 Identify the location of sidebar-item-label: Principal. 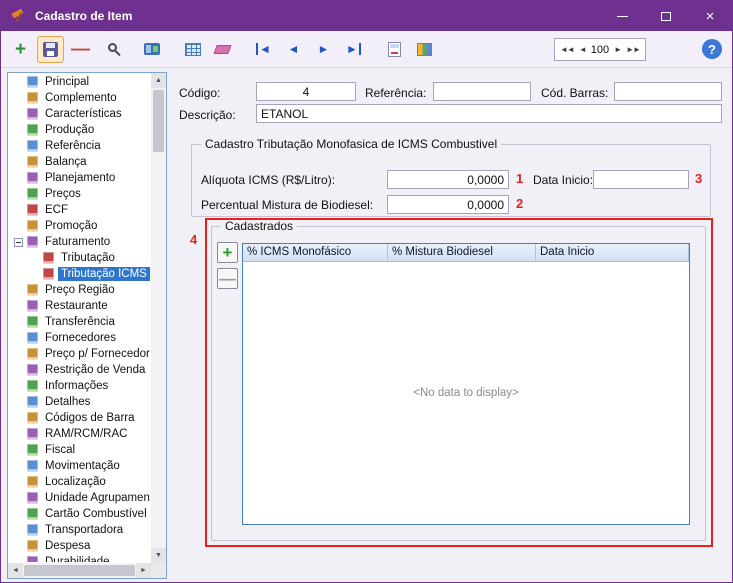
(67, 82).